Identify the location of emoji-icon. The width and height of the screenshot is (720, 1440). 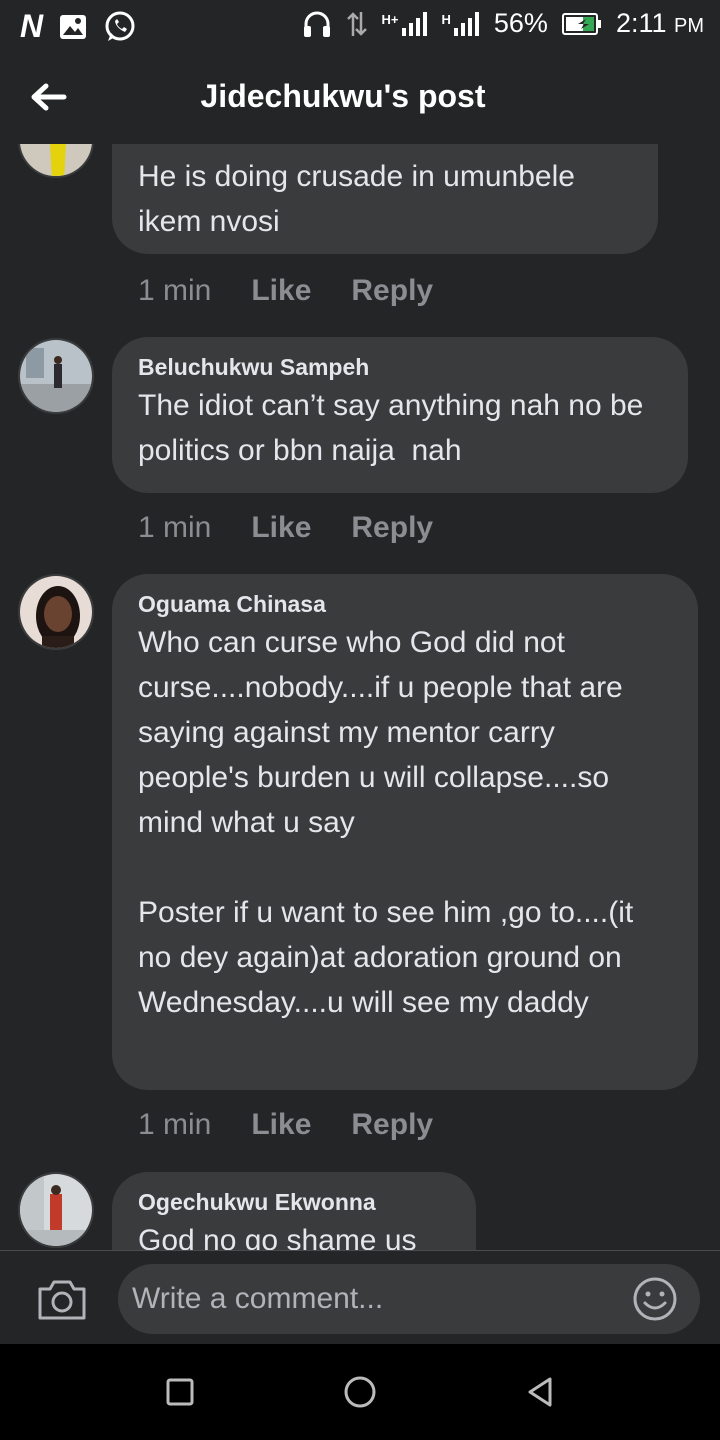
(655, 1299).